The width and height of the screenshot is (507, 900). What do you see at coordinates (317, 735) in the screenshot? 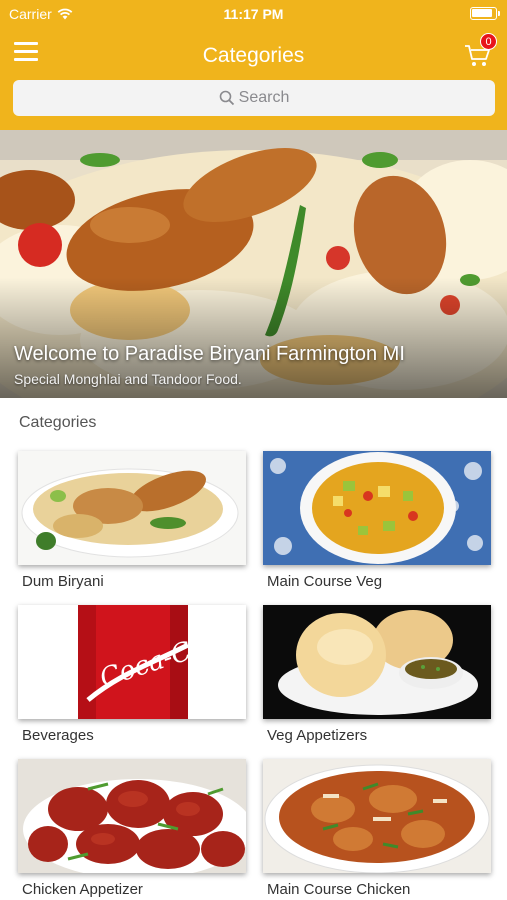
I see `category-label: Veg Appetizers` at bounding box center [317, 735].